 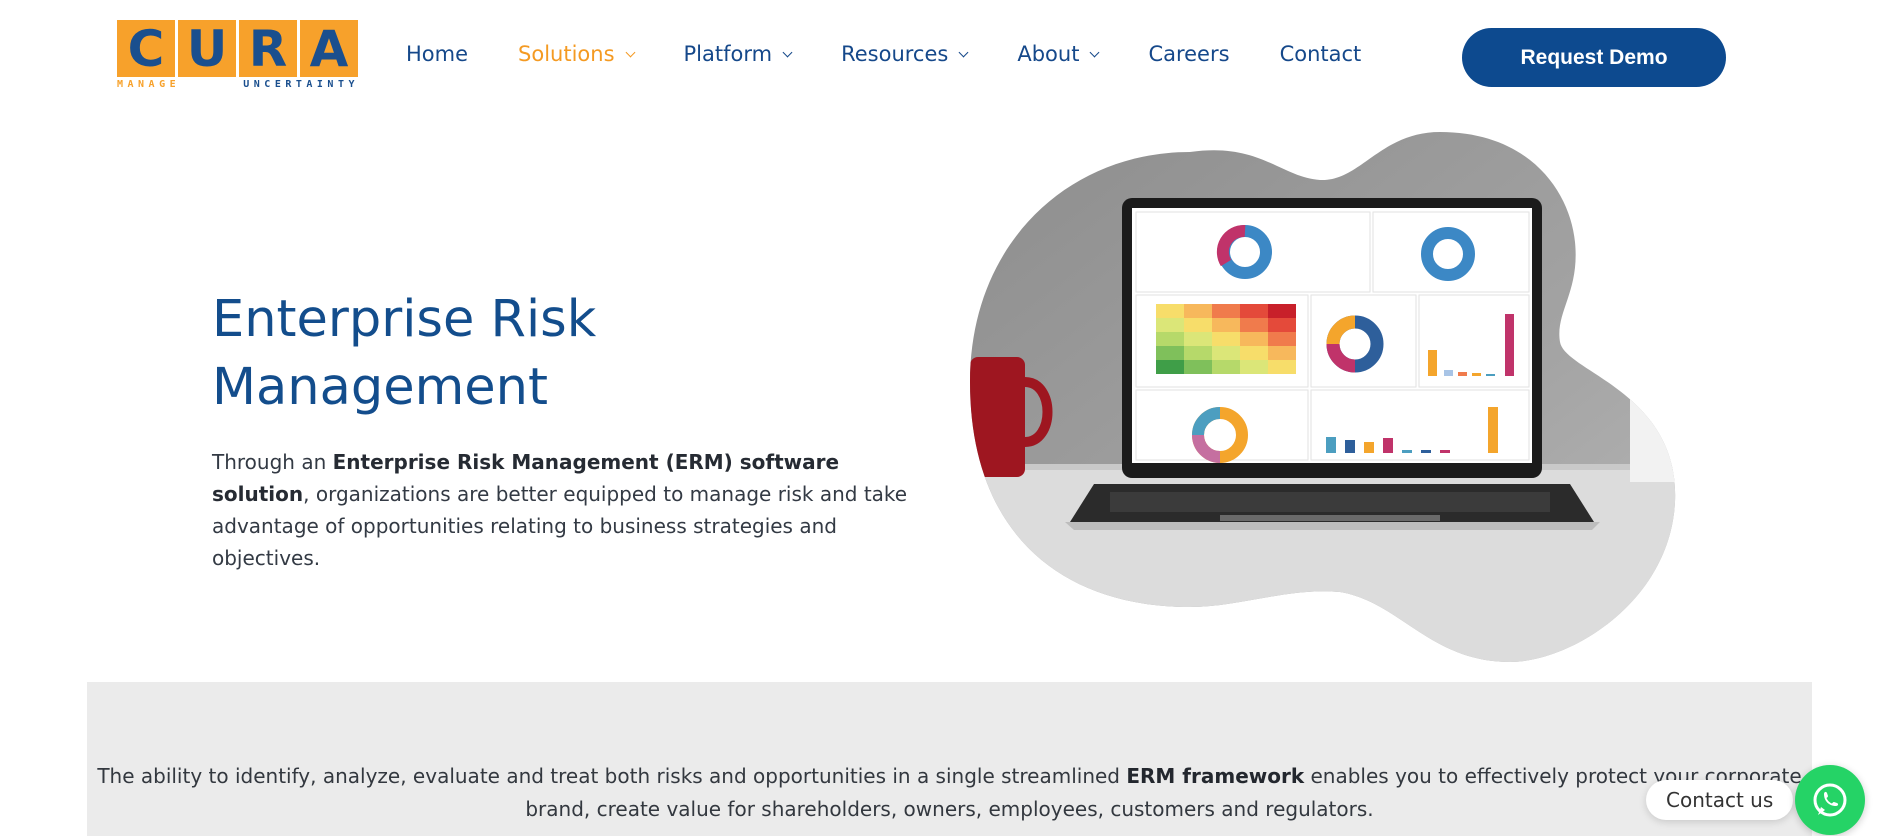 I want to click on nav-item-label: Contact, so click(x=1320, y=54).